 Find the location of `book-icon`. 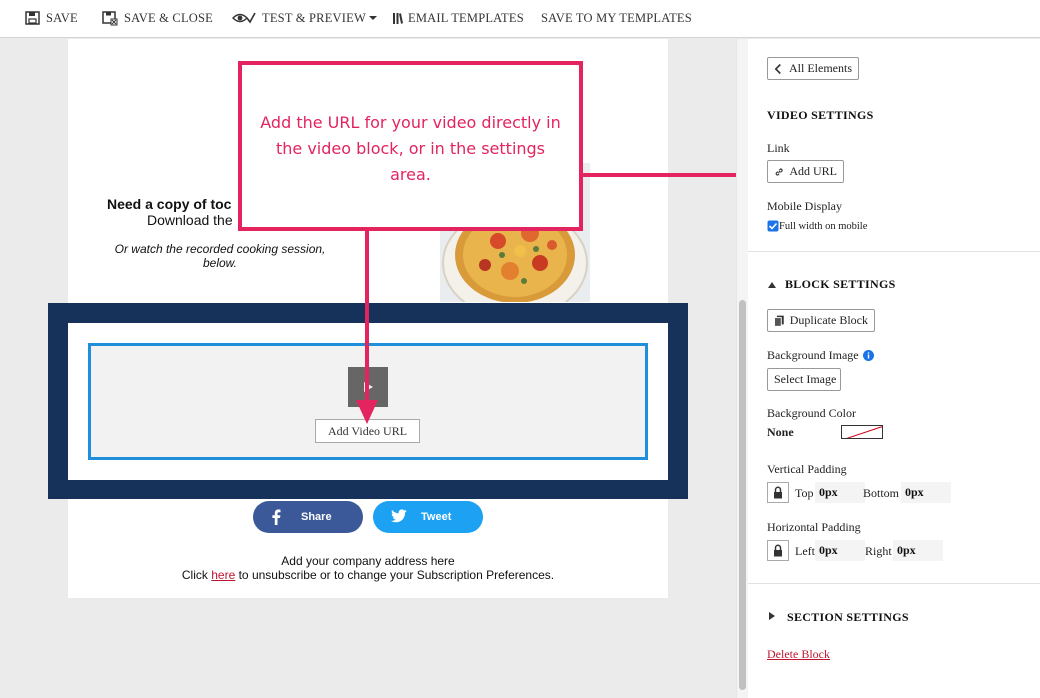

book-icon is located at coordinates (398, 18).